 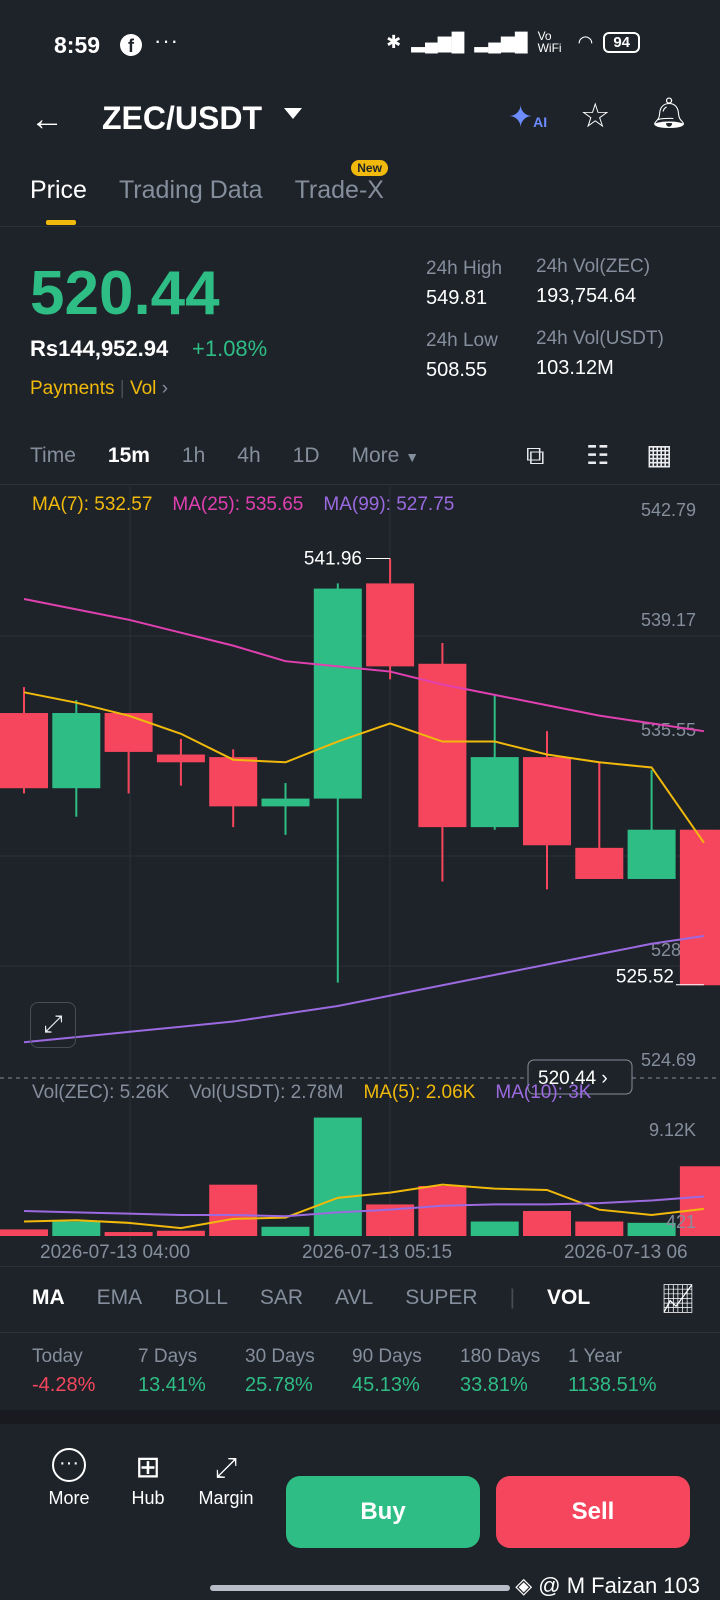 I want to click on vol-axis-tick-label: 9.12K, so click(x=672, y=1130).